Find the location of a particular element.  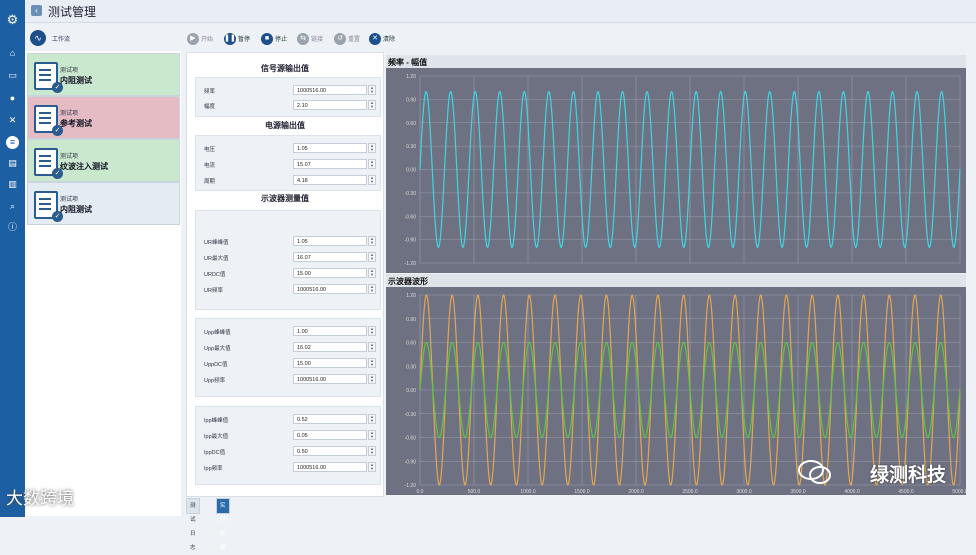

y-tick-label: 0.00 is located at coordinates (411, 391).